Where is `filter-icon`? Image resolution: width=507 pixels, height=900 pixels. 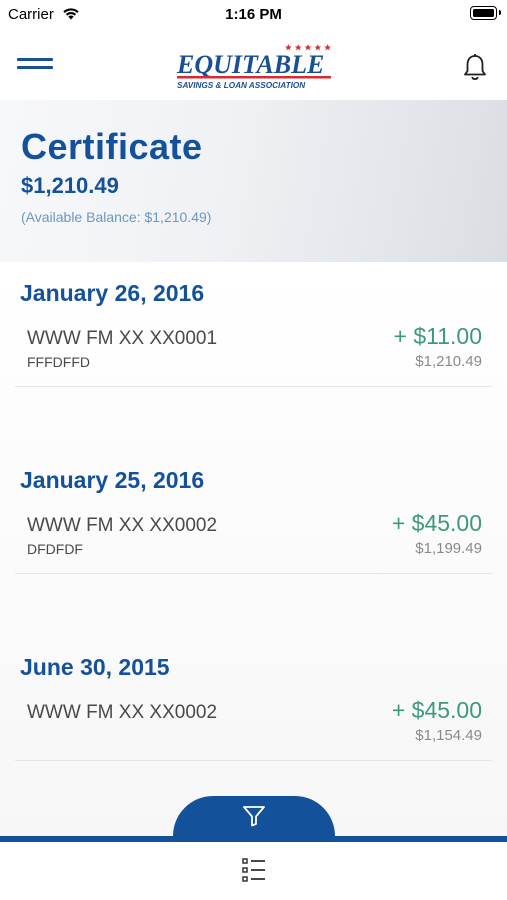 filter-icon is located at coordinates (254, 816).